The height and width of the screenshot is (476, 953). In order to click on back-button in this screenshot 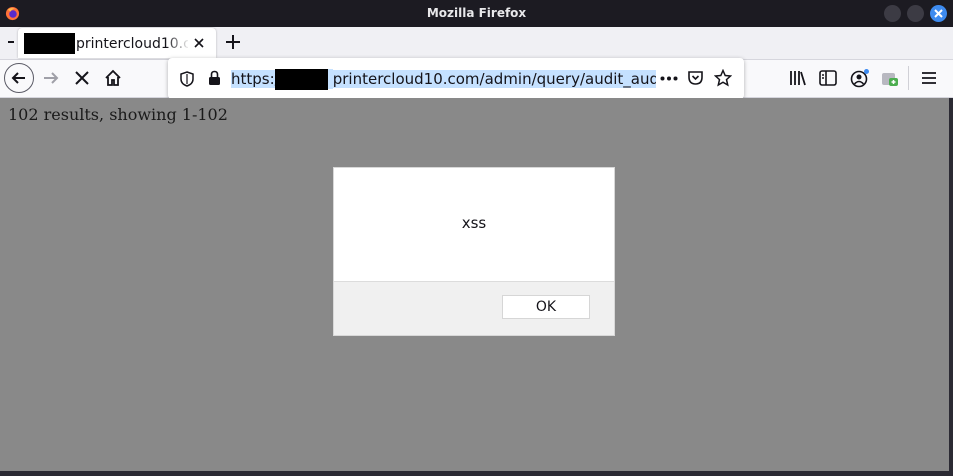, I will do `click(19, 78)`.